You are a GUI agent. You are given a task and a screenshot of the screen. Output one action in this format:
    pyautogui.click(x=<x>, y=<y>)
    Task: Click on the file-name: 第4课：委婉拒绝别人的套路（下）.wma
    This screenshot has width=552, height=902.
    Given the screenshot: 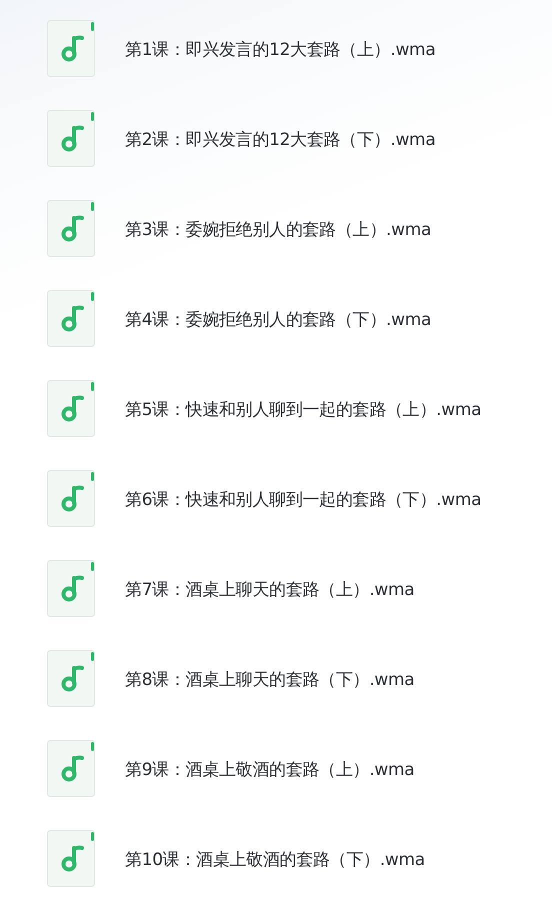 What is the action you would take?
    pyautogui.click(x=278, y=319)
    